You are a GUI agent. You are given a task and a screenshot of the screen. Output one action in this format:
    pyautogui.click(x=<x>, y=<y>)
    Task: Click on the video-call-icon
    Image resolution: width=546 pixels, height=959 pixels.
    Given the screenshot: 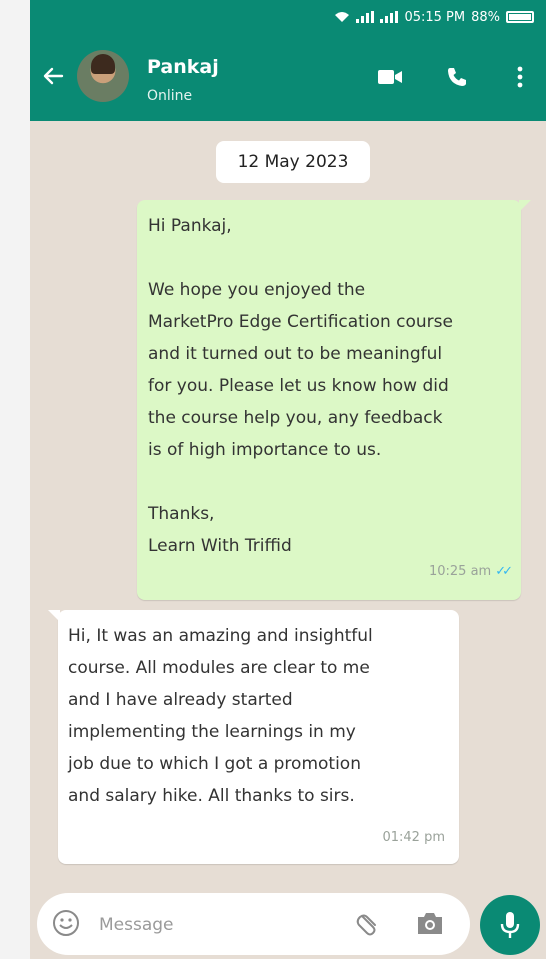 What is the action you would take?
    pyautogui.click(x=390, y=77)
    